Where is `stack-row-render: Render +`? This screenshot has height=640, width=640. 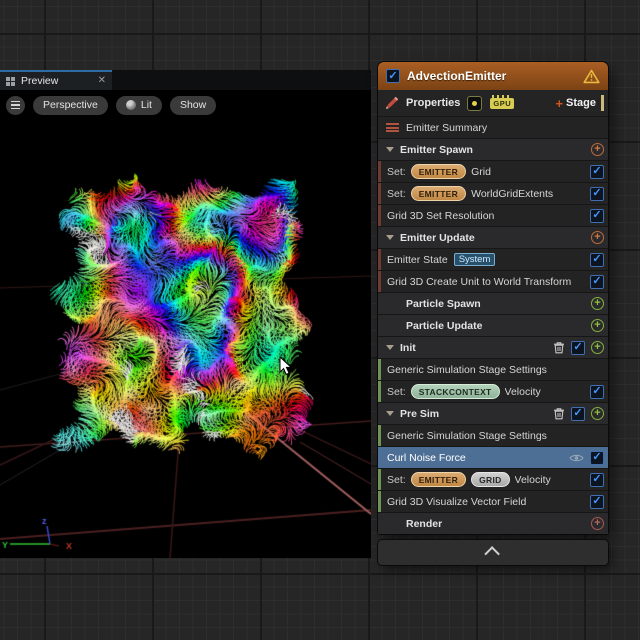
stack-row-render: Render + is located at coordinates (493, 523).